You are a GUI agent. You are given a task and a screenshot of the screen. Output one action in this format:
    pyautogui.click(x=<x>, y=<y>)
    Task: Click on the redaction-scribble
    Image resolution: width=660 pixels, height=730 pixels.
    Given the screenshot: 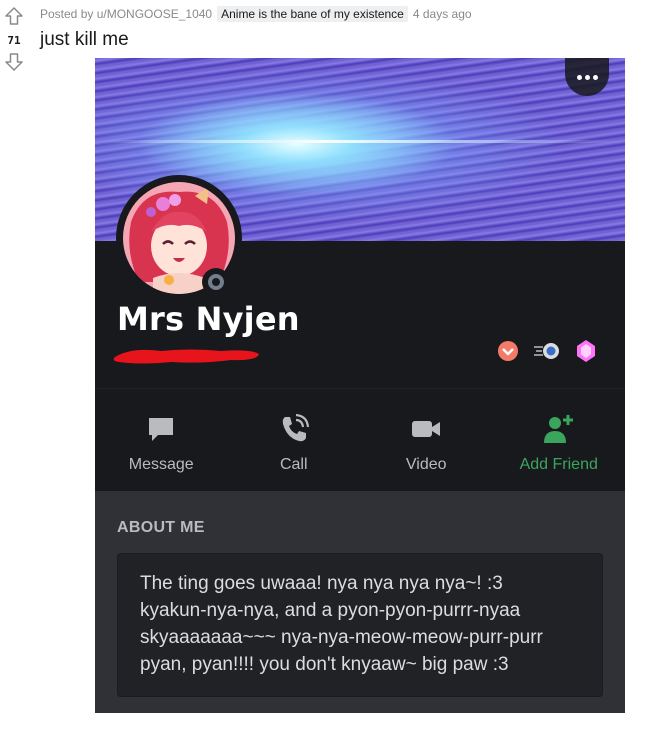 What is the action you would take?
    pyautogui.click(x=186, y=356)
    